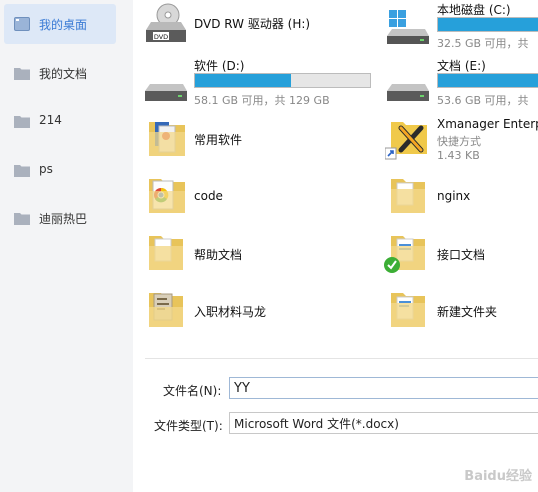 This screenshot has width=538, height=492. I want to click on sidebar-item-214: 214, so click(60, 121).